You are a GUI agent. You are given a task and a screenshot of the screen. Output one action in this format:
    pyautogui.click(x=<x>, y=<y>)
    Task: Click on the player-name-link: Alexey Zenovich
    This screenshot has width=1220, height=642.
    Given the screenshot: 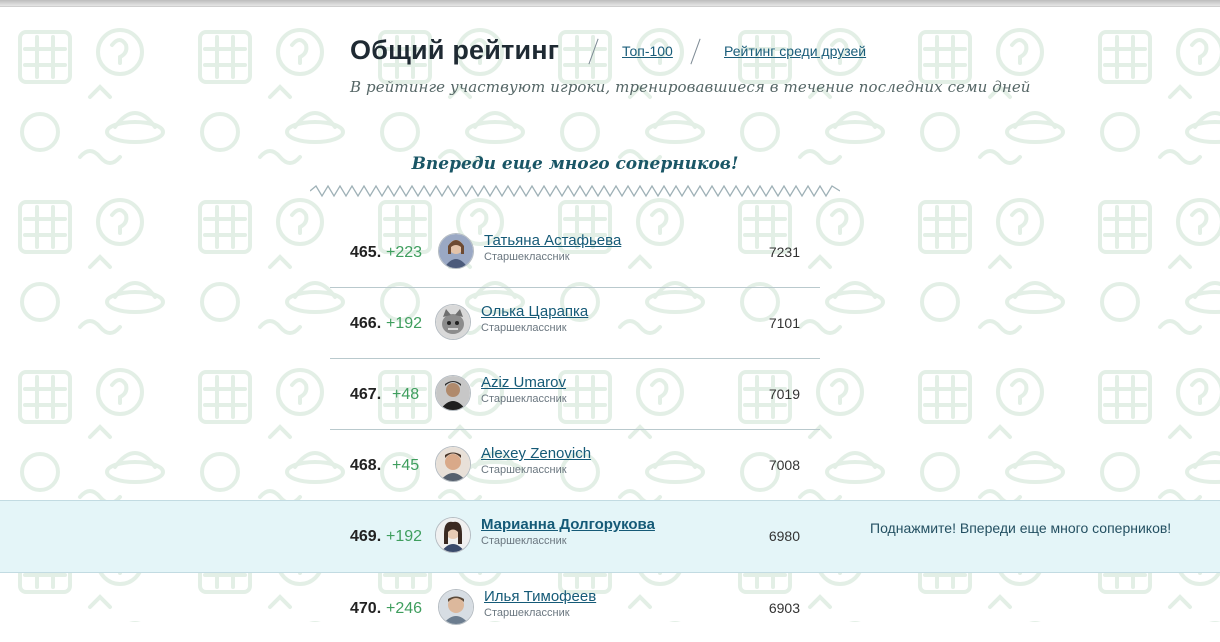 What is the action you would take?
    pyautogui.click(x=536, y=453)
    